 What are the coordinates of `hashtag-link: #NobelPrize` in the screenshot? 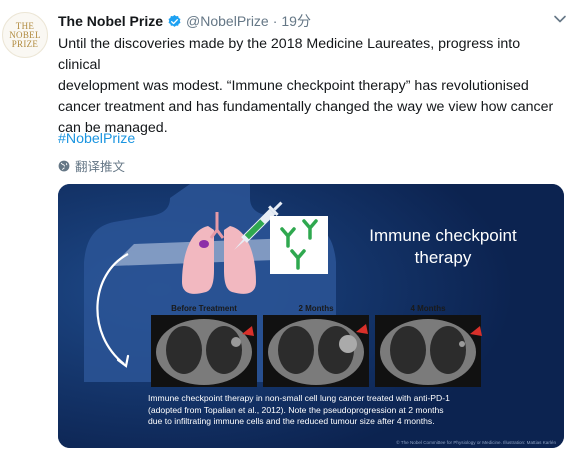 It's located at (96, 139).